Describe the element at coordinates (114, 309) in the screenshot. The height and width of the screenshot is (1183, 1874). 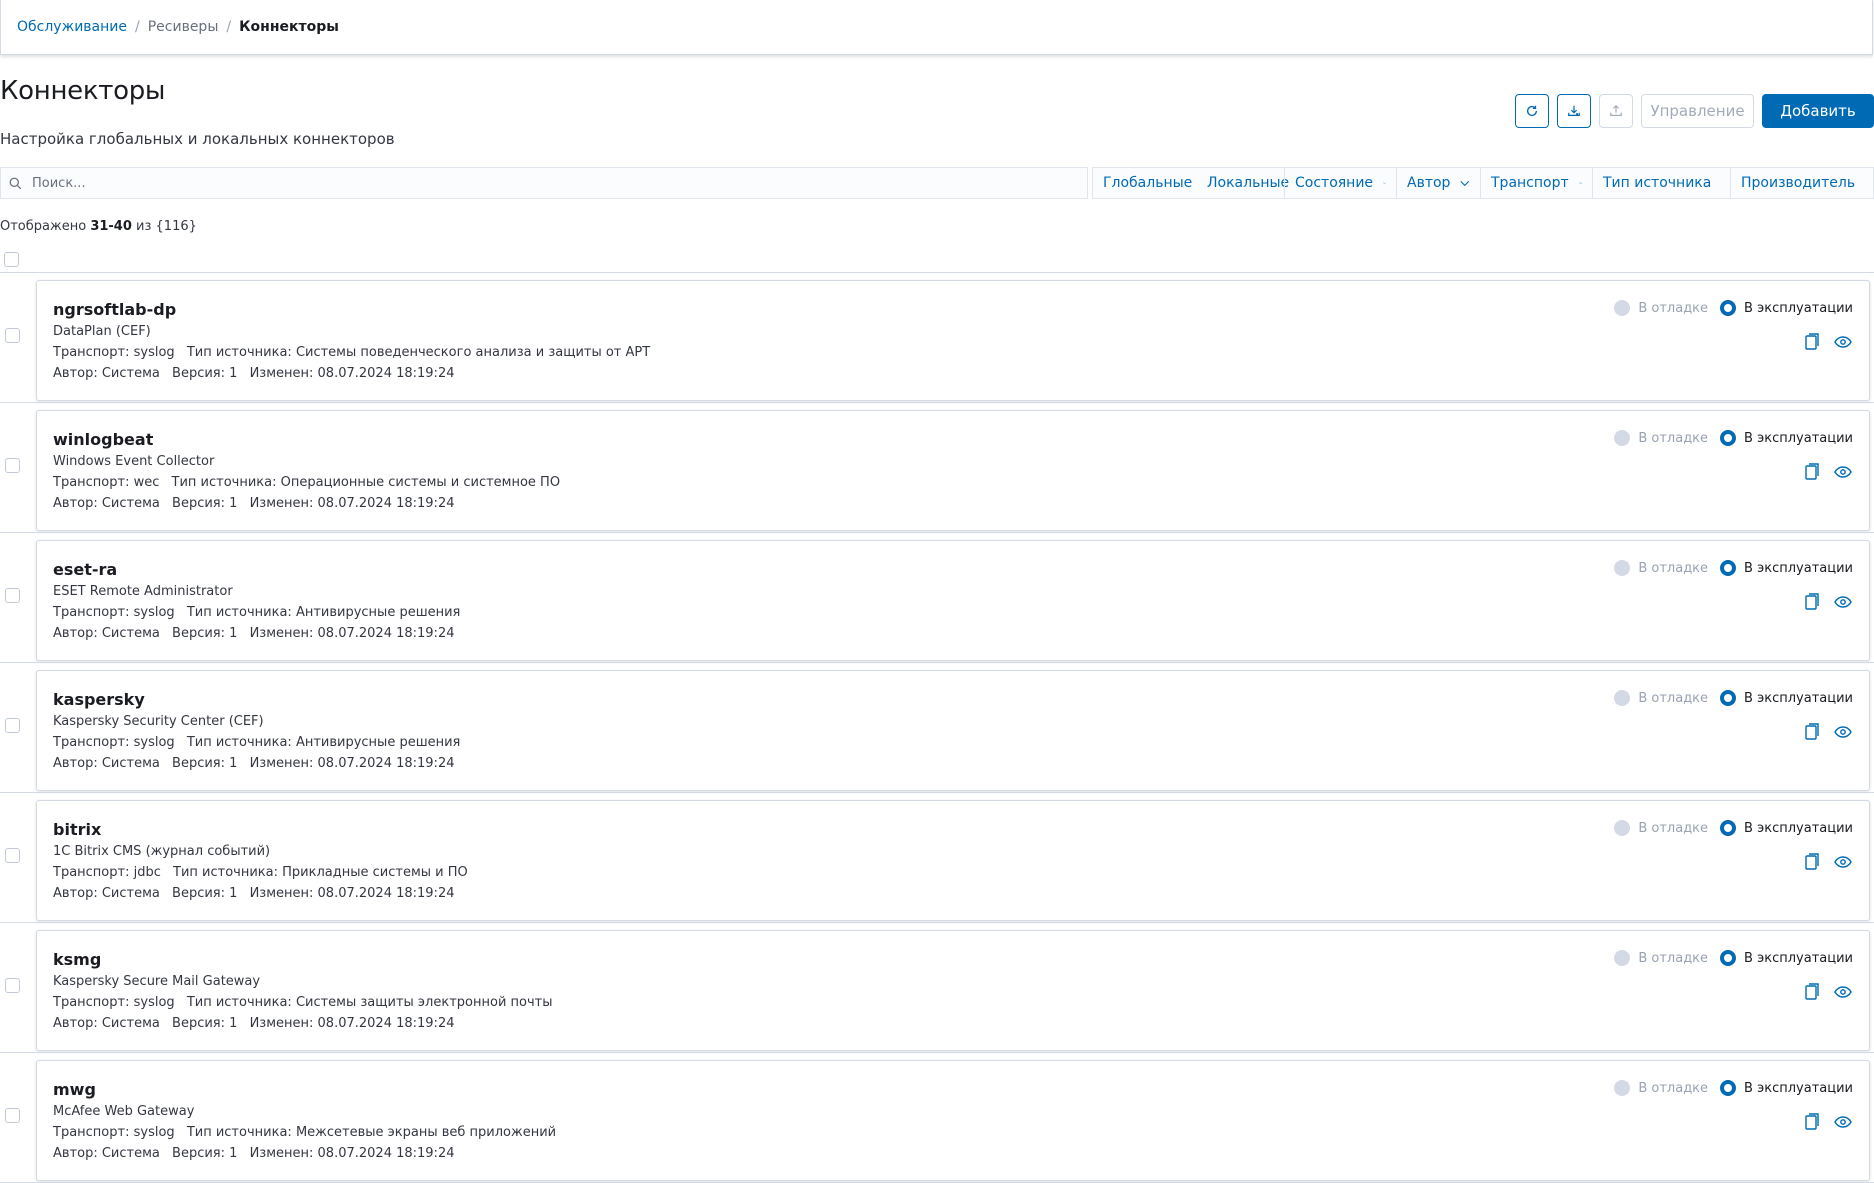
I see `connector-name: ngrsoftlab-dp` at that location.